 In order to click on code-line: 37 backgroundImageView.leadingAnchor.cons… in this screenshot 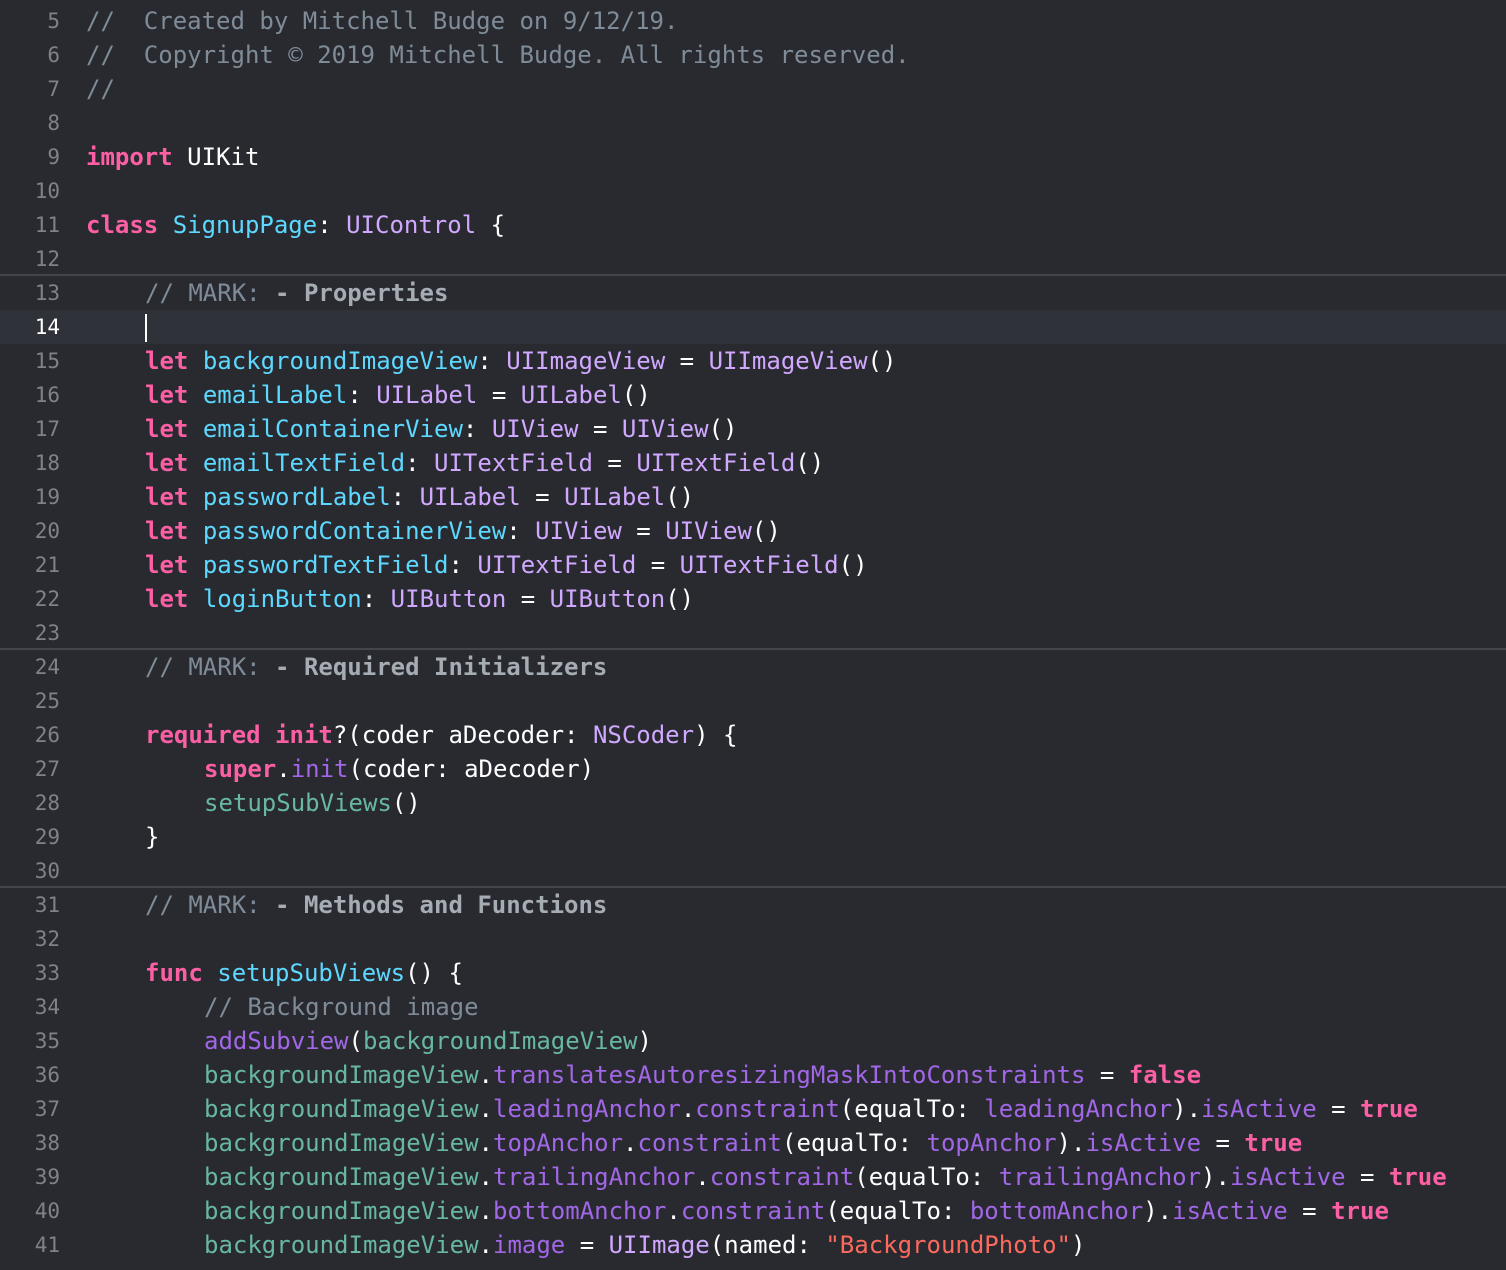, I will do `click(753, 1109)`.